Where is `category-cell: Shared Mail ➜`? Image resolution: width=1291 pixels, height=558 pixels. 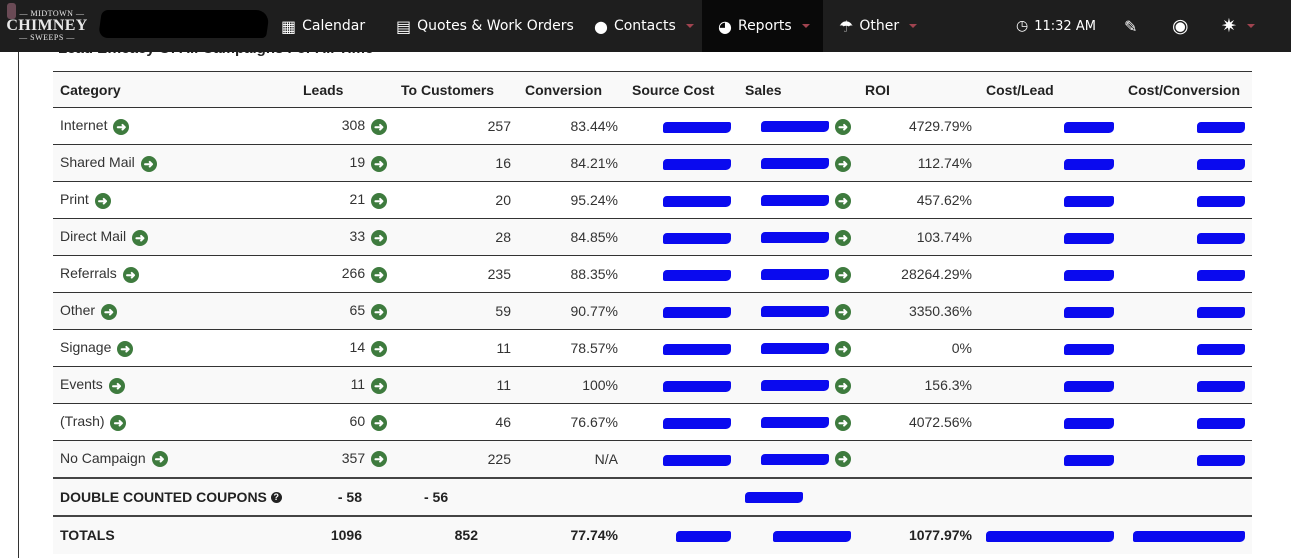 category-cell: Shared Mail ➜ is located at coordinates (174, 163).